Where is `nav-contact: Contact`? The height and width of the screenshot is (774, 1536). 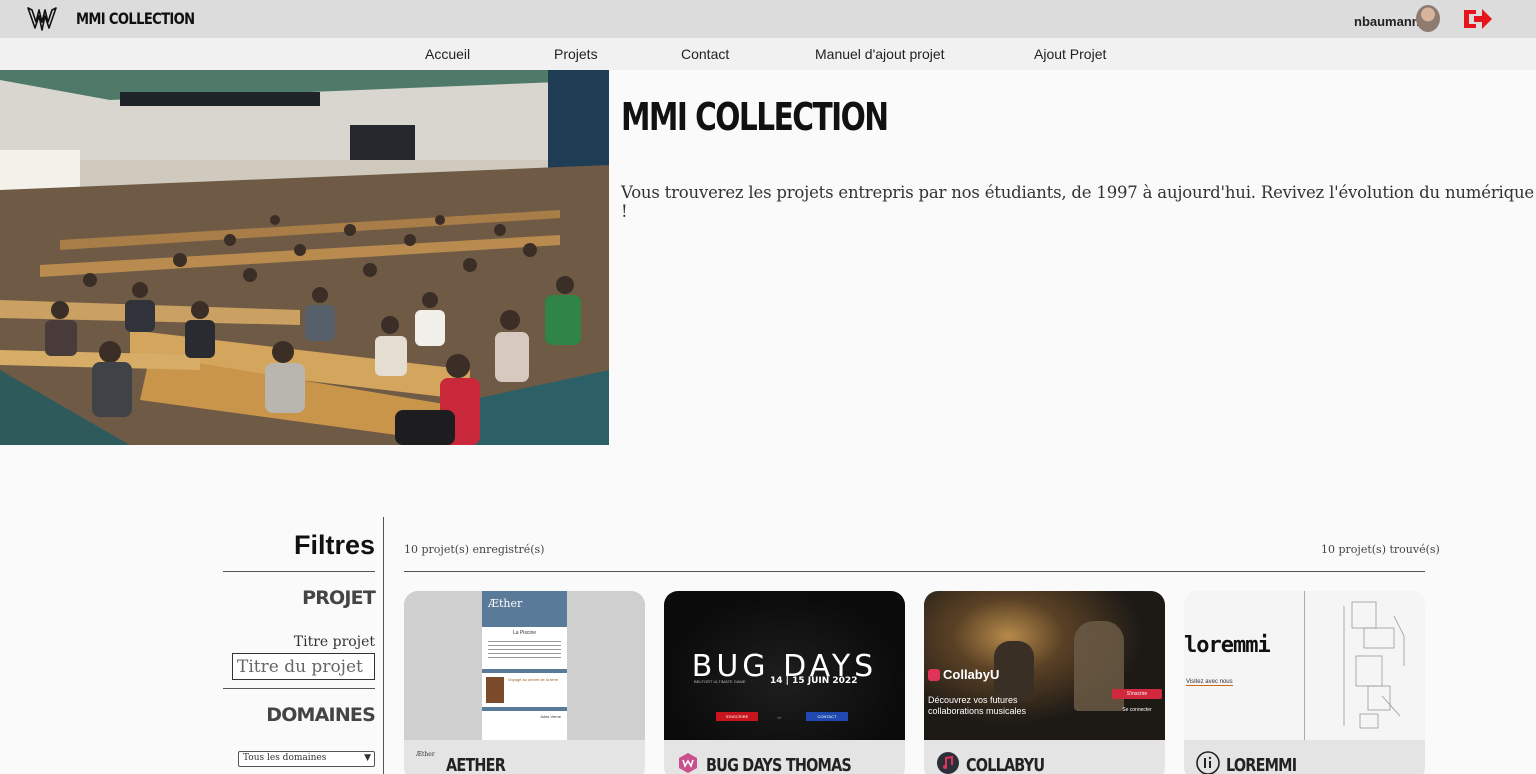
nav-contact: Contact is located at coordinates (705, 54).